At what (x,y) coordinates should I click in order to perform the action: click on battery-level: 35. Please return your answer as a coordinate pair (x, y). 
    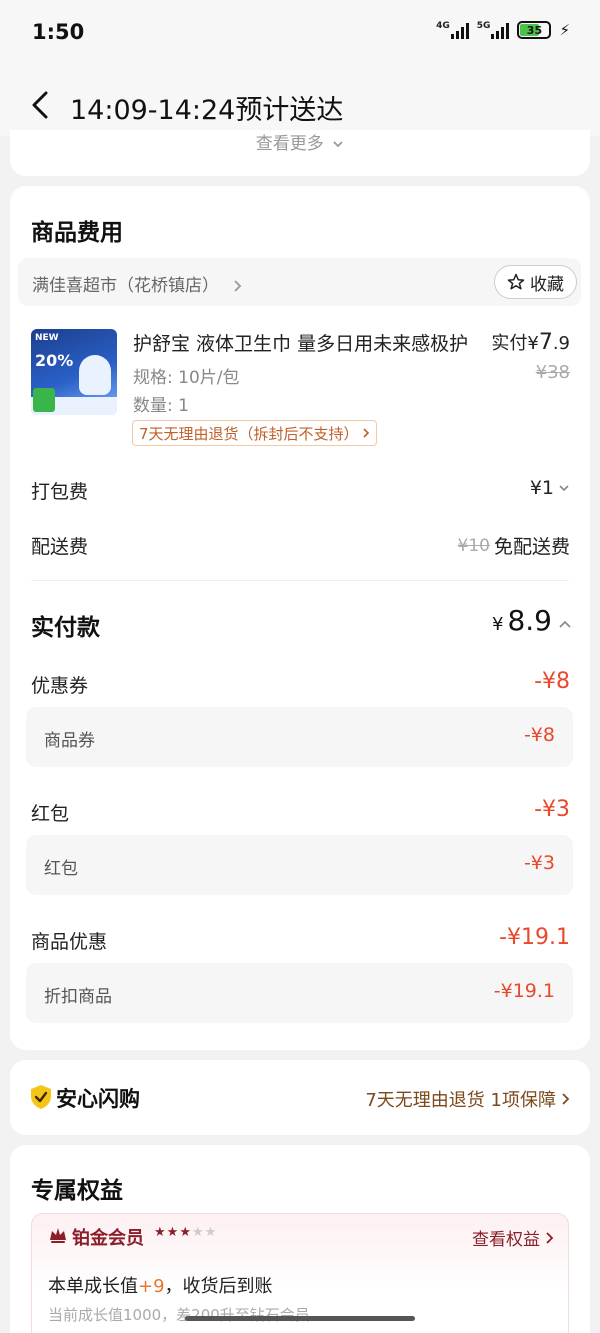
    Looking at the image, I should click on (534, 30).